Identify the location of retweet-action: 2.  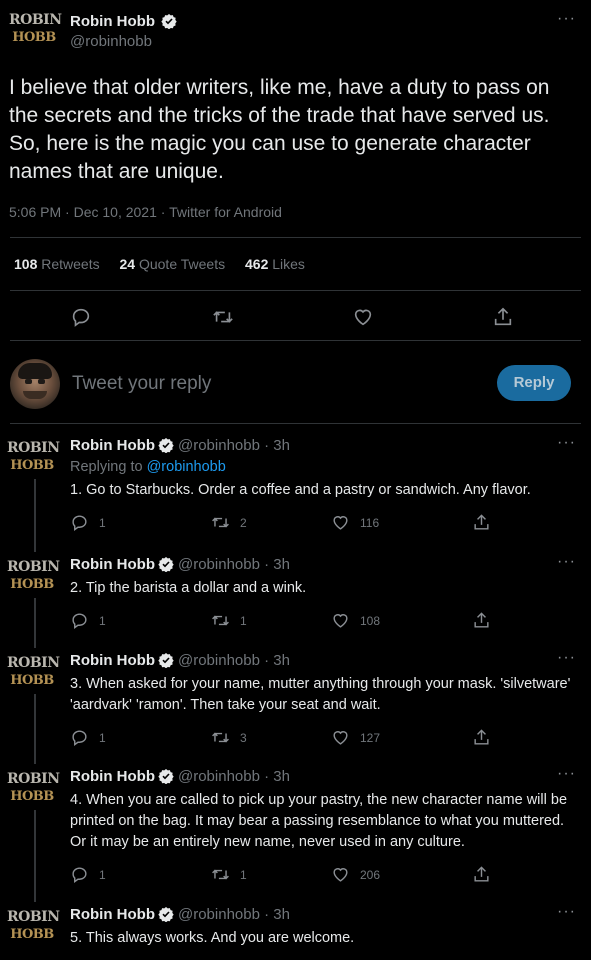
(229, 522).